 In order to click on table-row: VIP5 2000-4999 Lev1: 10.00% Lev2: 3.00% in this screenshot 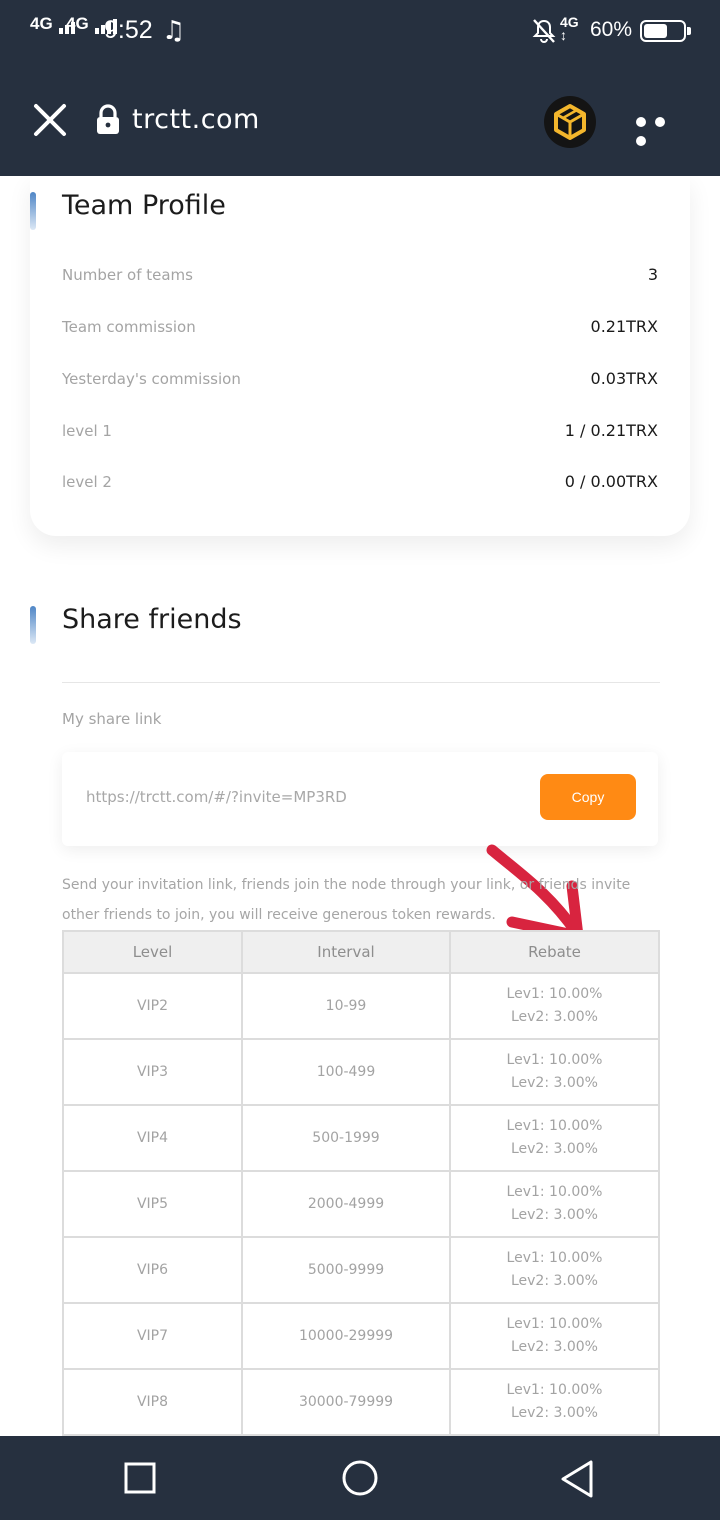, I will do `click(361, 1204)`.